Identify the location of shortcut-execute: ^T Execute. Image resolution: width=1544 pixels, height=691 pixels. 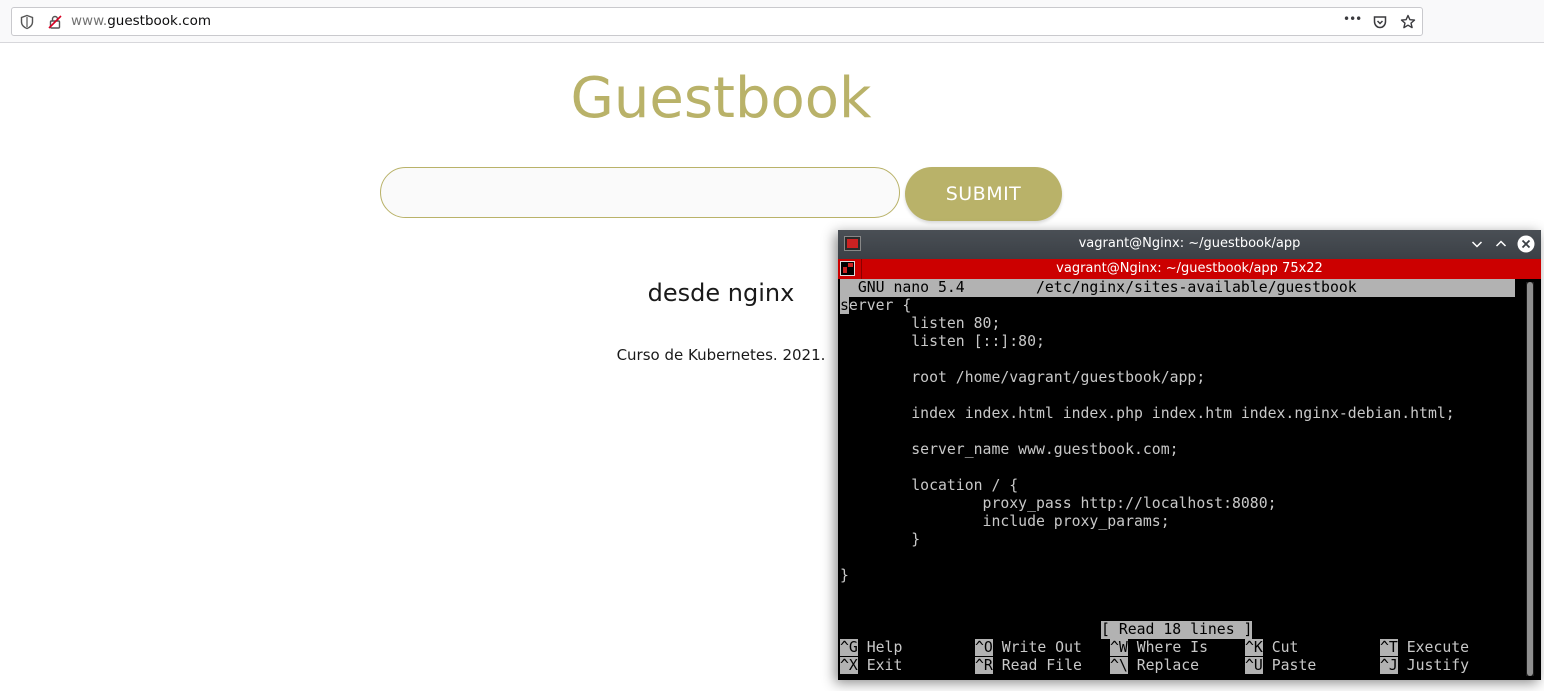
(1424, 648).